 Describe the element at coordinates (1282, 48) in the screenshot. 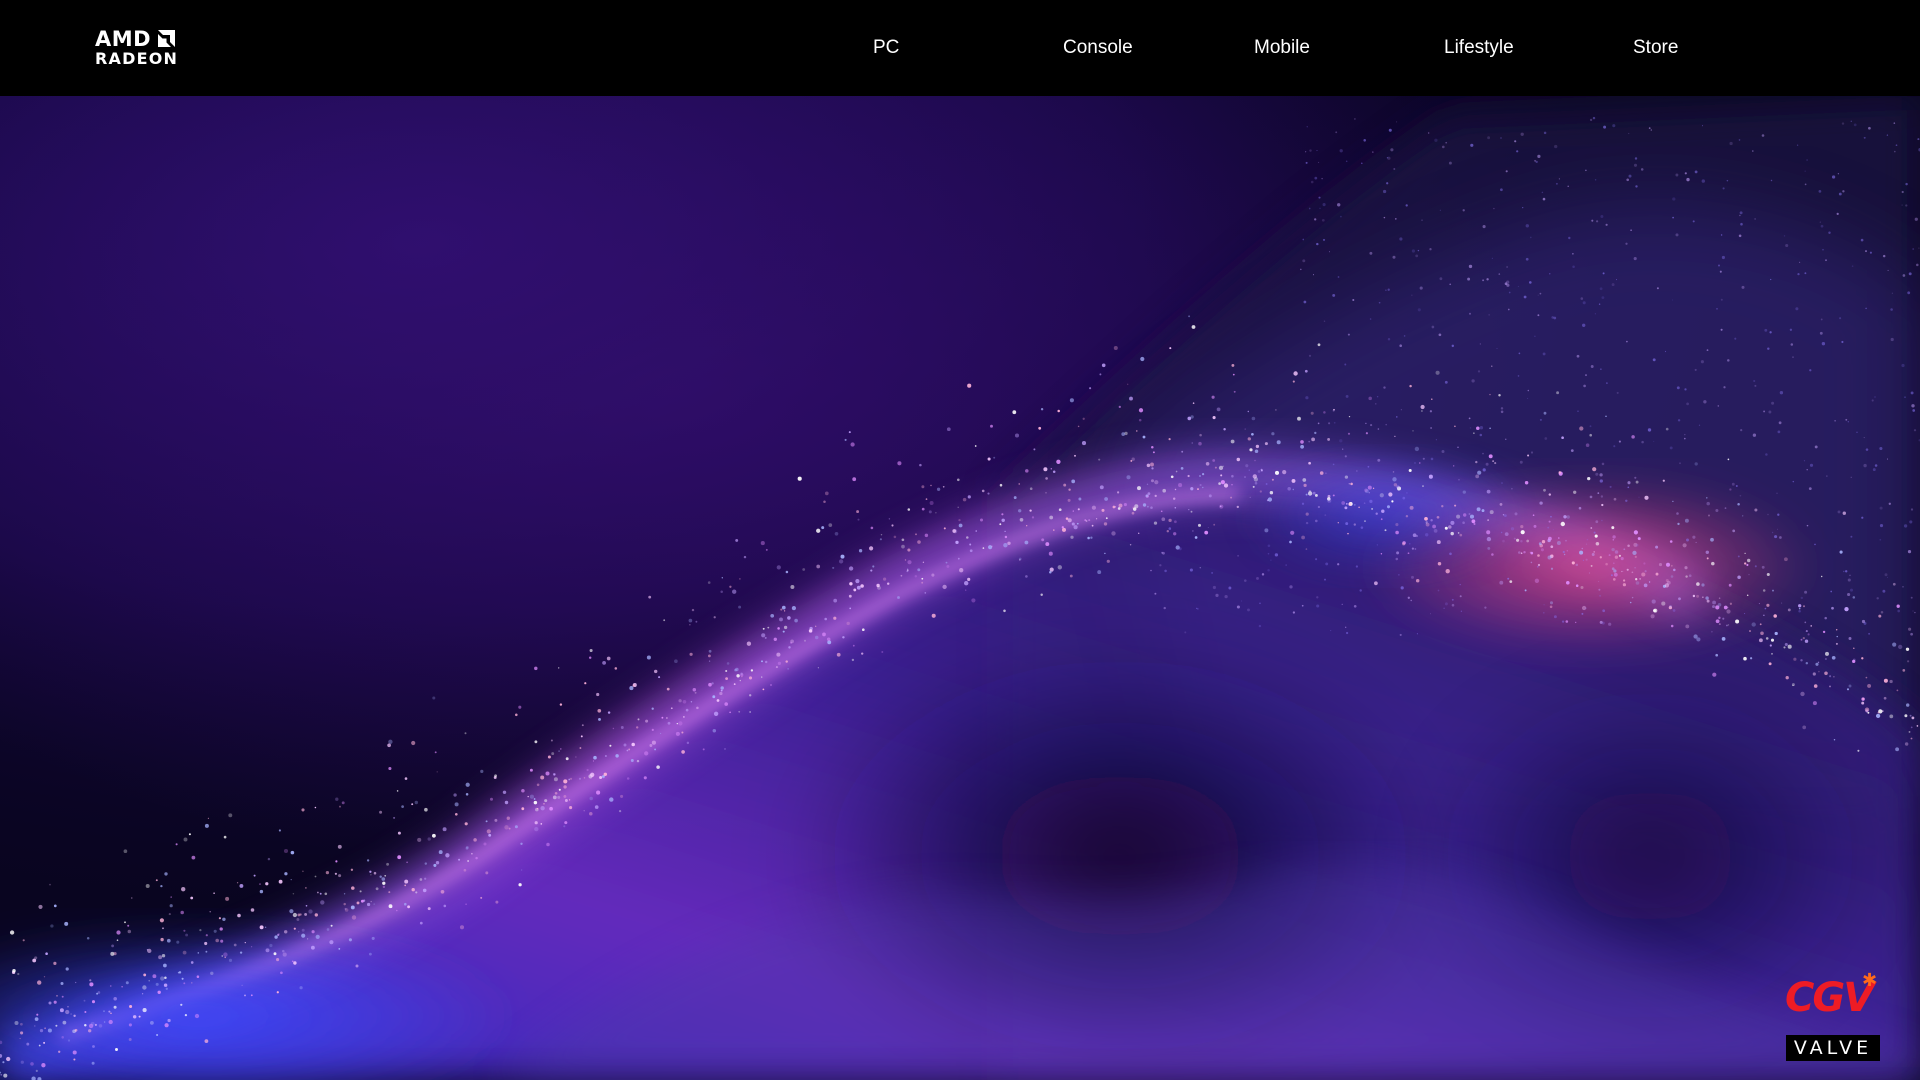

I see `nav-item-mobile: Mobile` at that location.